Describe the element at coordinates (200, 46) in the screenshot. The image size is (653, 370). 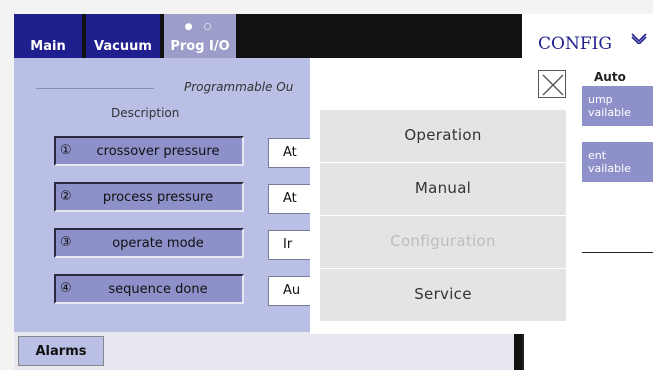
I see `tab-prog-io-label: Prog I/O` at that location.